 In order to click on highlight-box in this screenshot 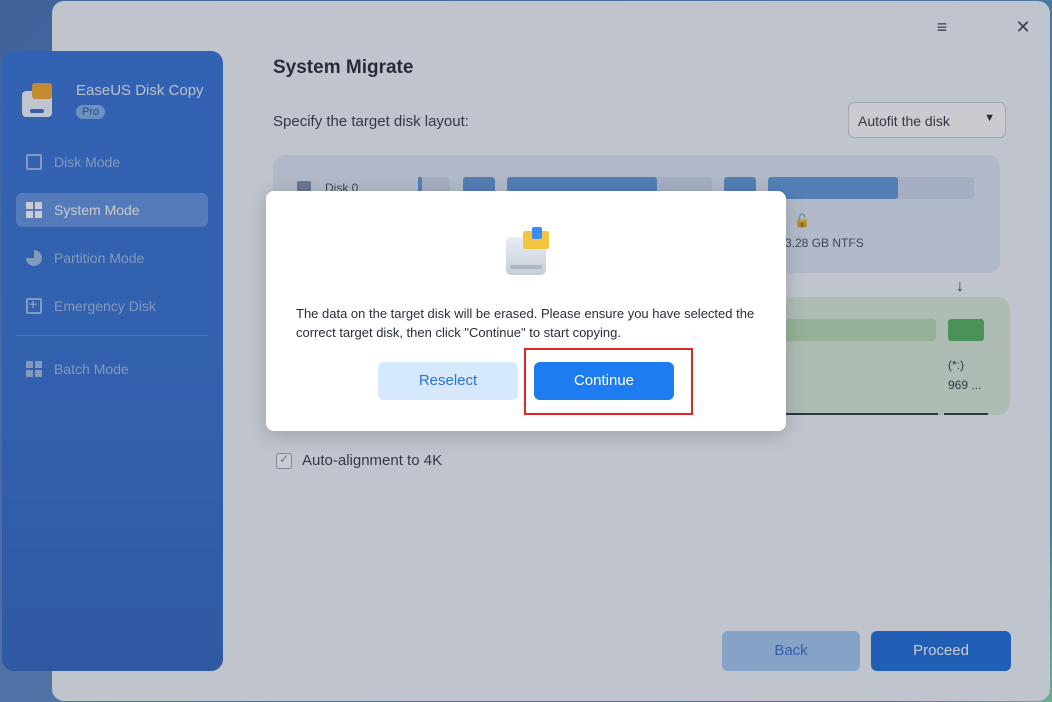, I will do `click(608, 381)`.